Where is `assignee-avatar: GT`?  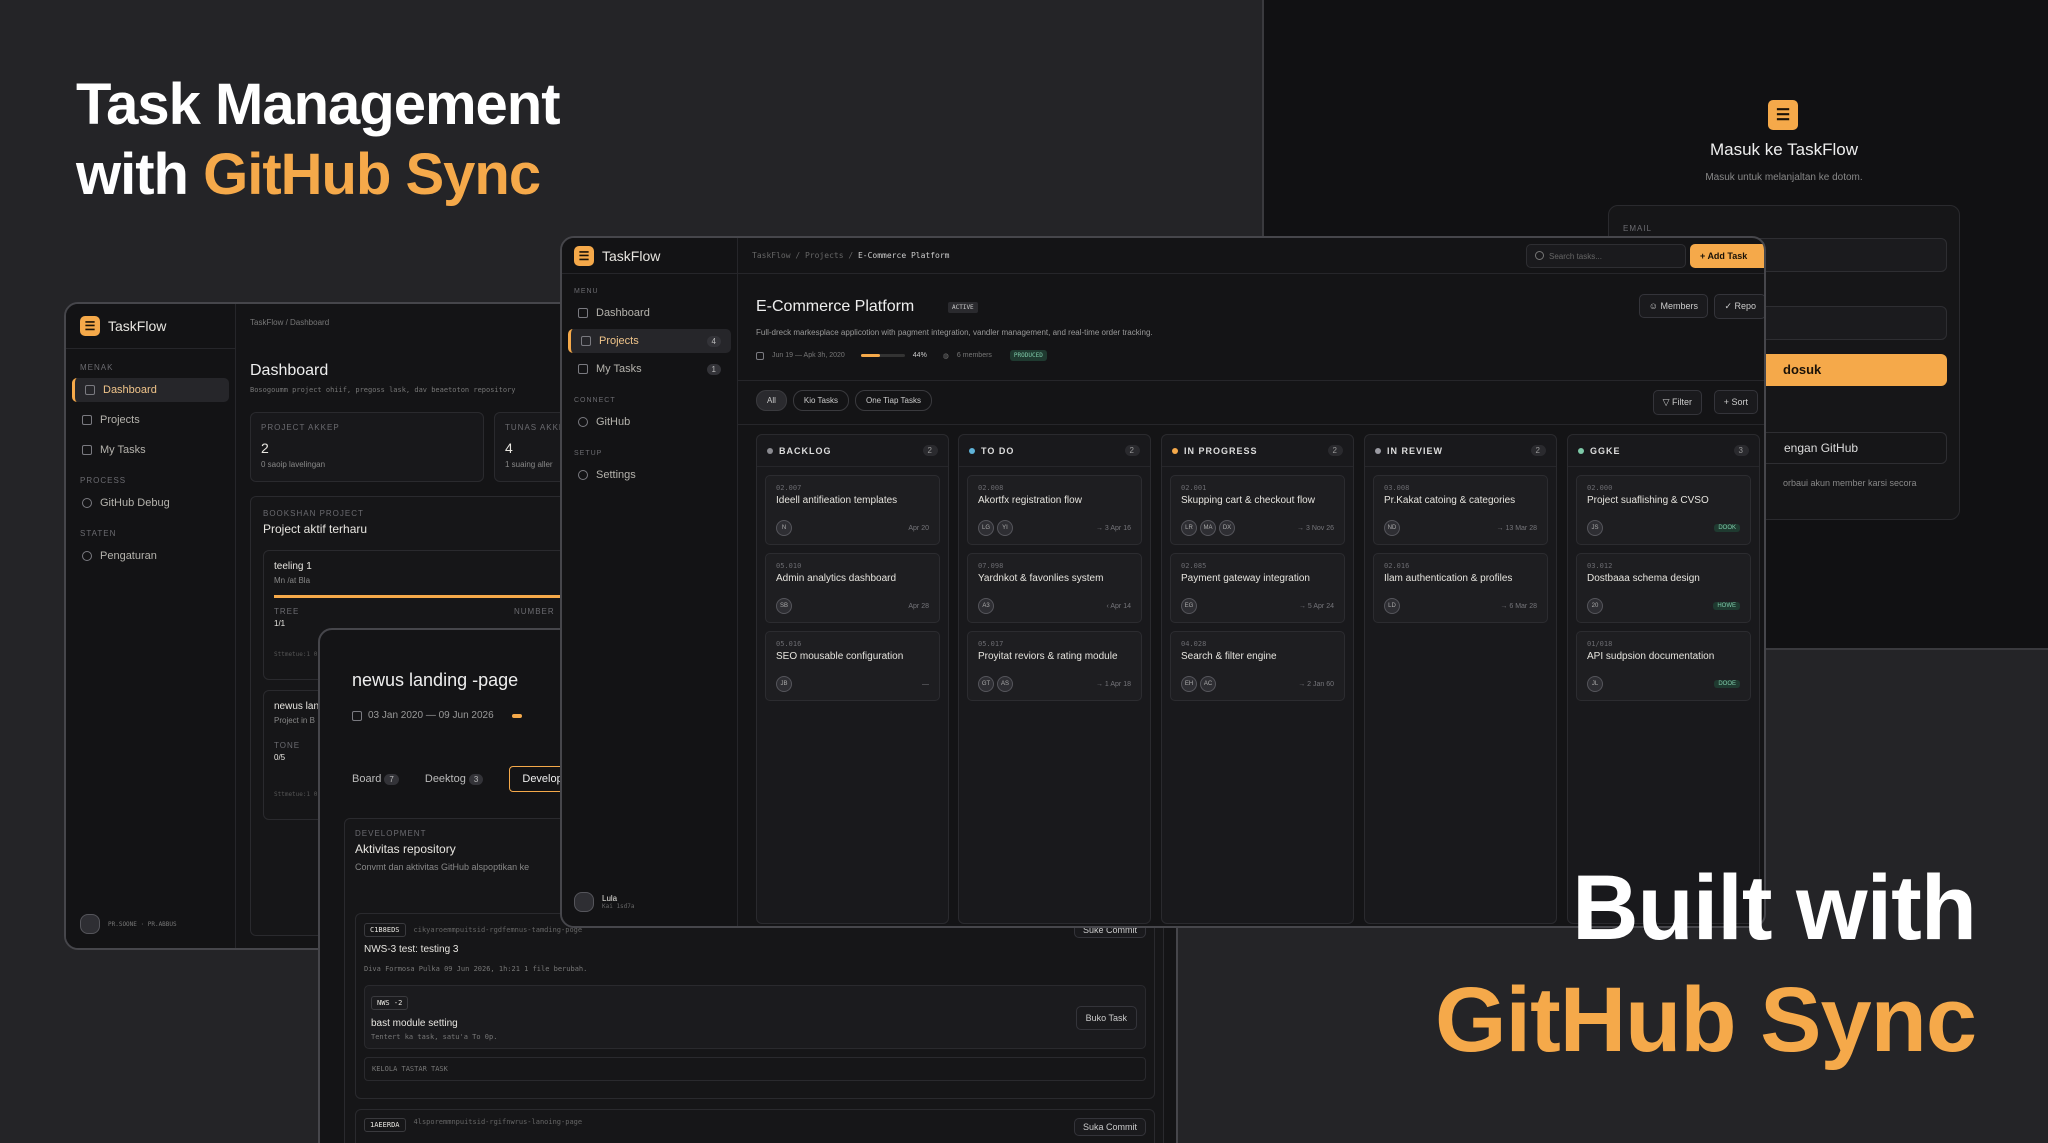
assignee-avatar: GT is located at coordinates (986, 684).